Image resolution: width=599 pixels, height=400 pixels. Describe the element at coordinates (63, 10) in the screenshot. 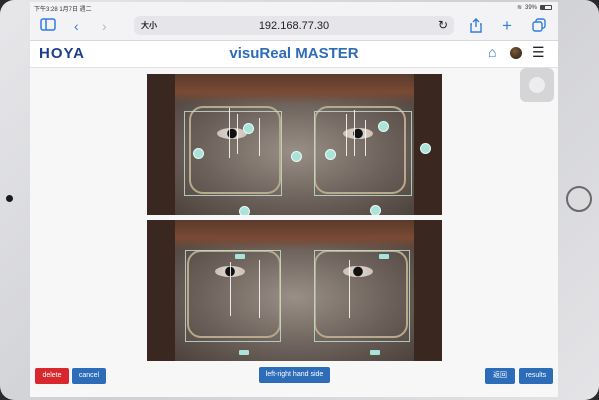

I see `status-time-date: 下午3:28 1月7日 週二` at that location.